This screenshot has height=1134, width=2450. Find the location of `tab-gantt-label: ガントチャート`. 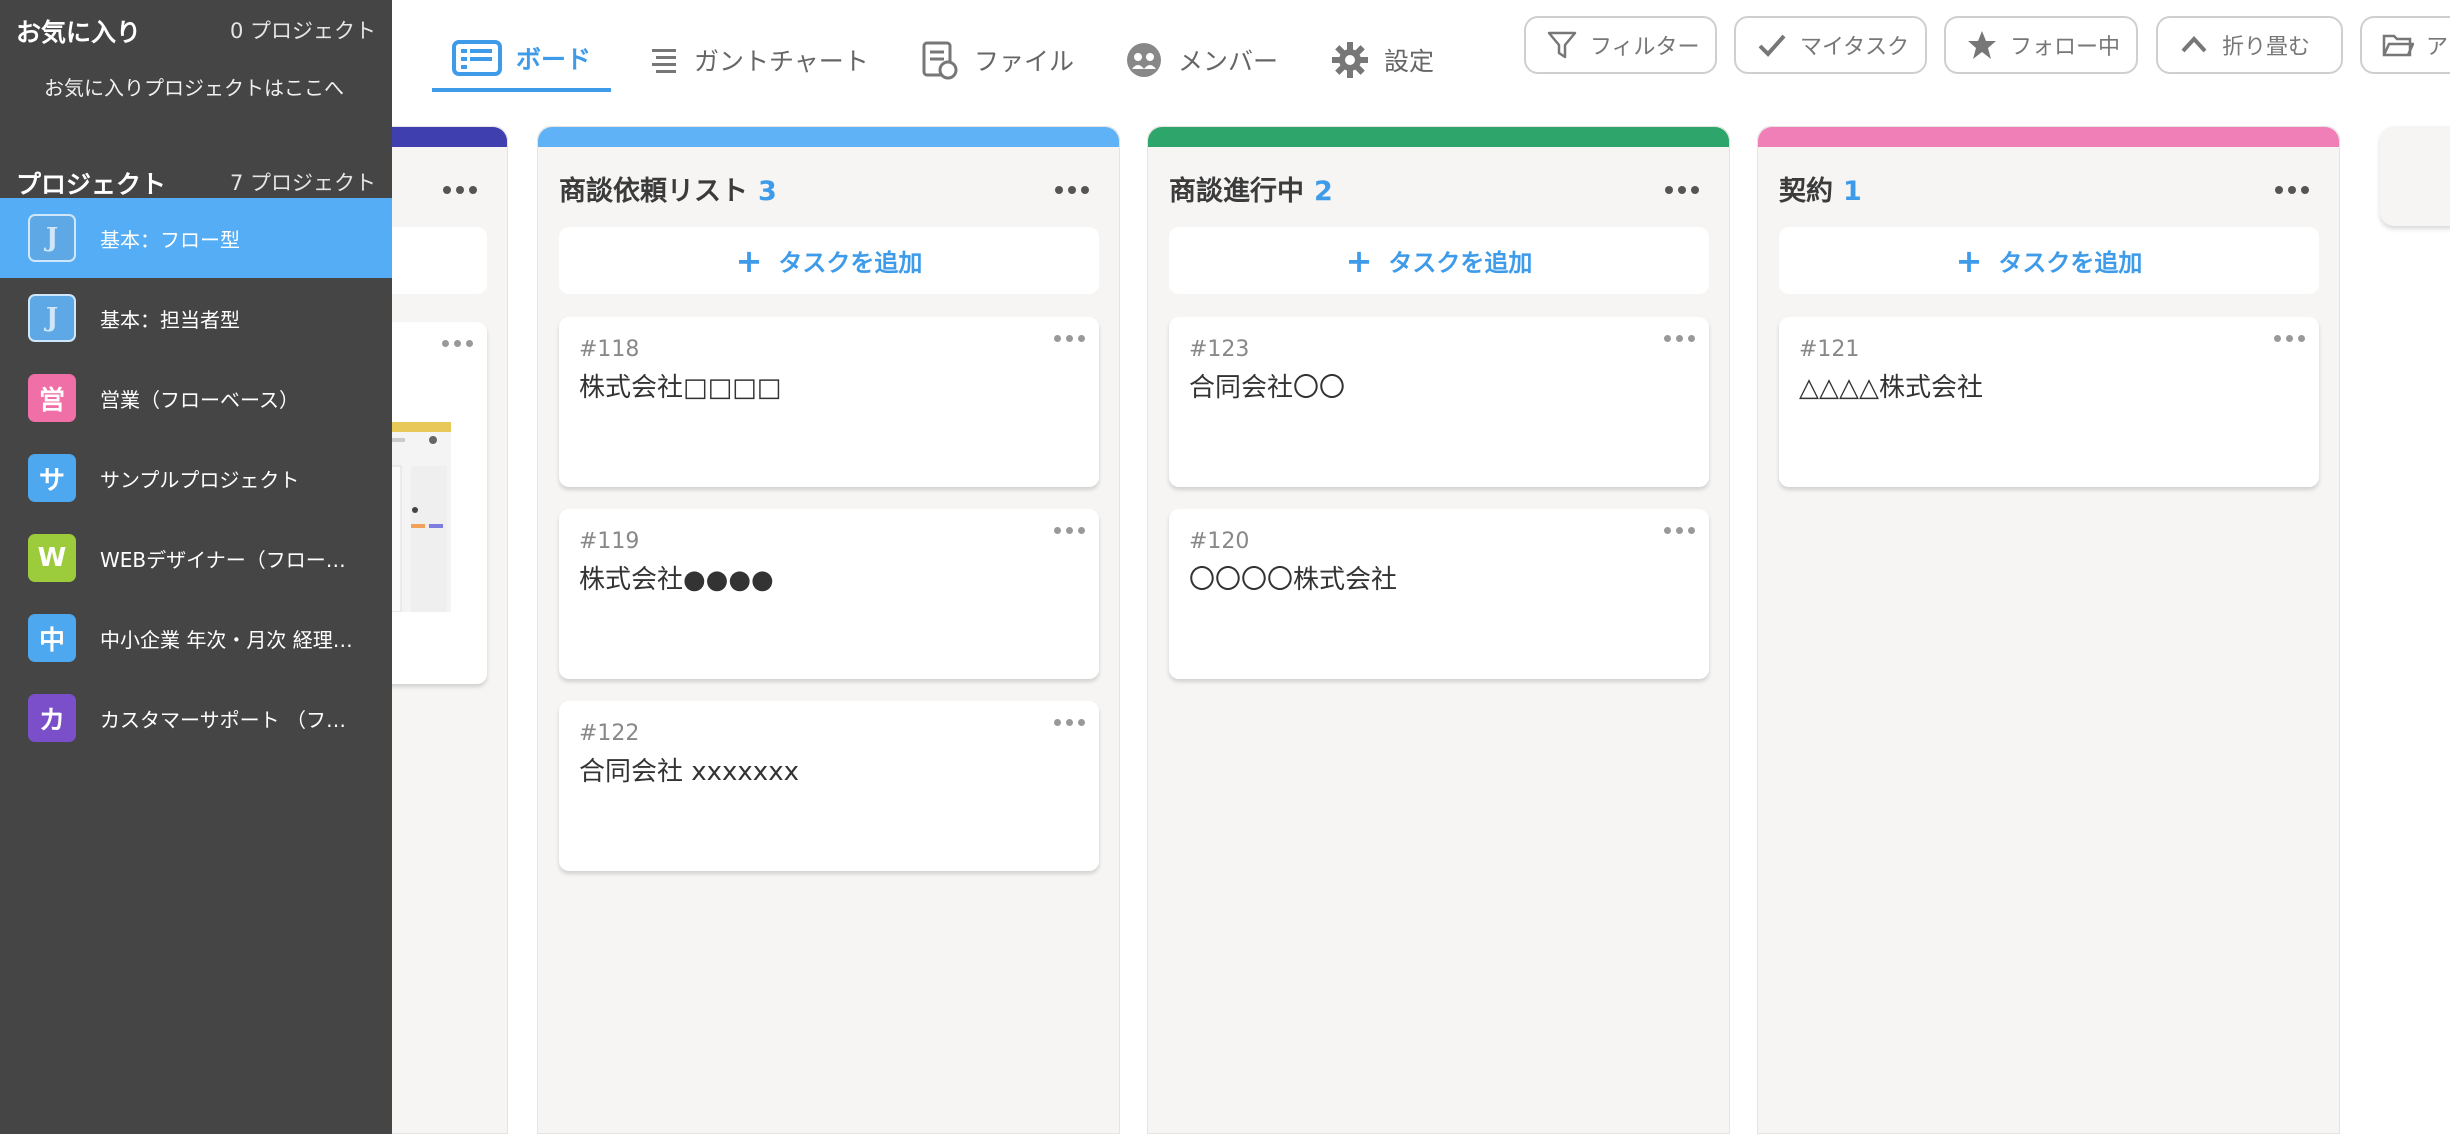

tab-gantt-label: ガントチャート is located at coordinates (781, 61).